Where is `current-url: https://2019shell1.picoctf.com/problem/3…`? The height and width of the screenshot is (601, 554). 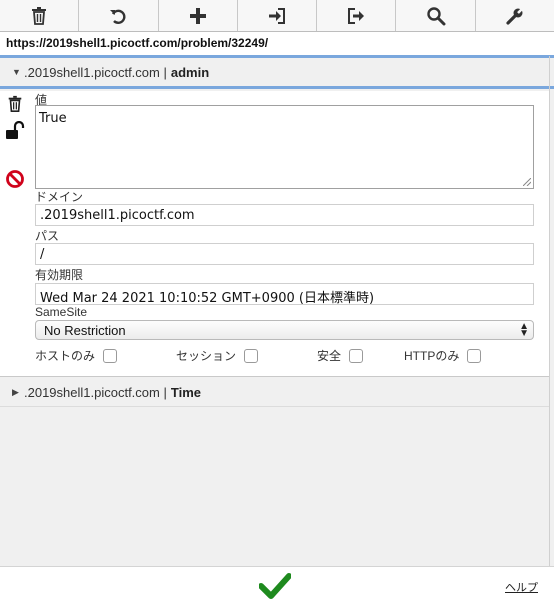 current-url: https://2019shell1.picoctf.com/problem/3… is located at coordinates (277, 44).